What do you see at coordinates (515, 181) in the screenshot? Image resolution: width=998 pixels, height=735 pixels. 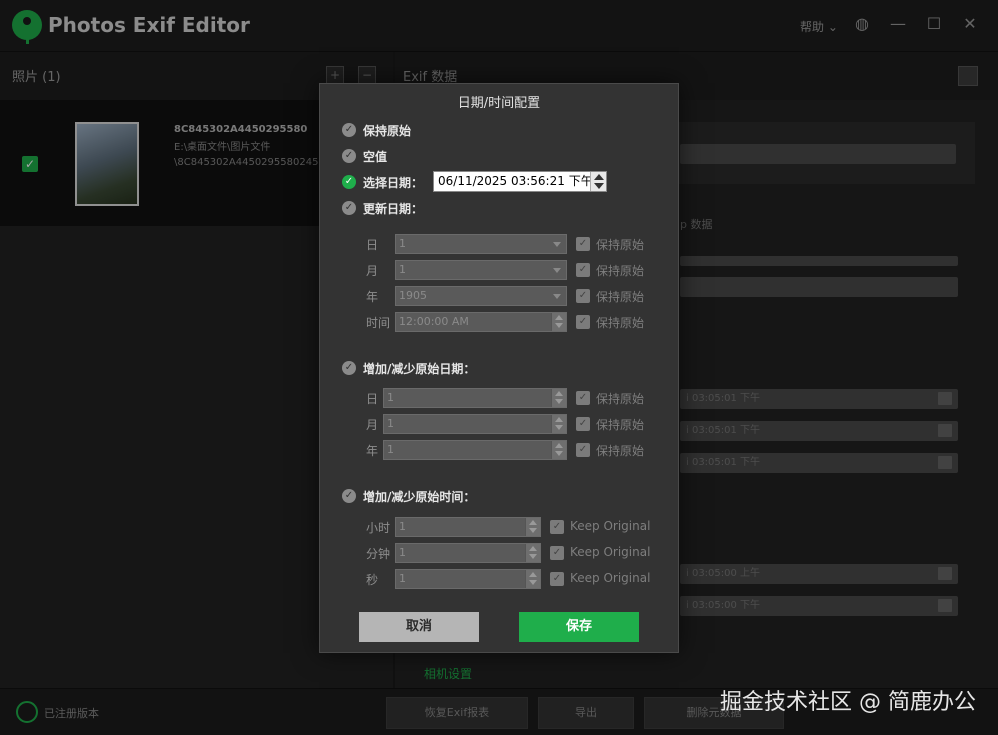 I see `datetime-picker-value: 06/11/2025 03:56:21 下午` at bounding box center [515, 181].